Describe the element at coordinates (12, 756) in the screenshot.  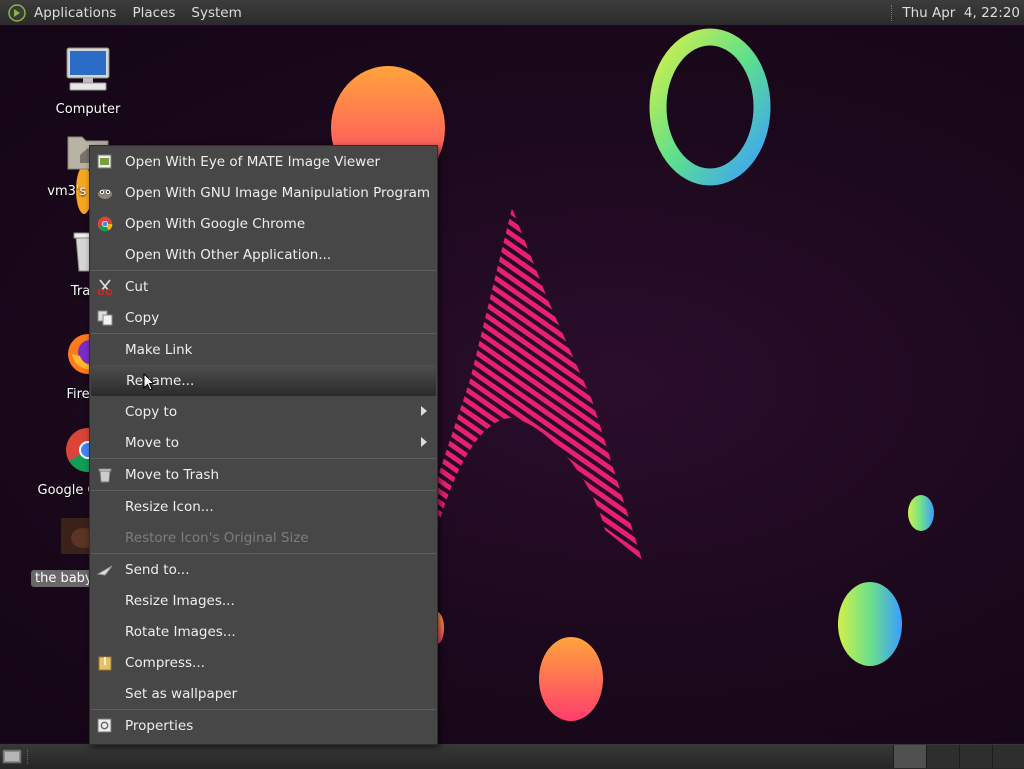
I see `show-desktop-icon` at that location.